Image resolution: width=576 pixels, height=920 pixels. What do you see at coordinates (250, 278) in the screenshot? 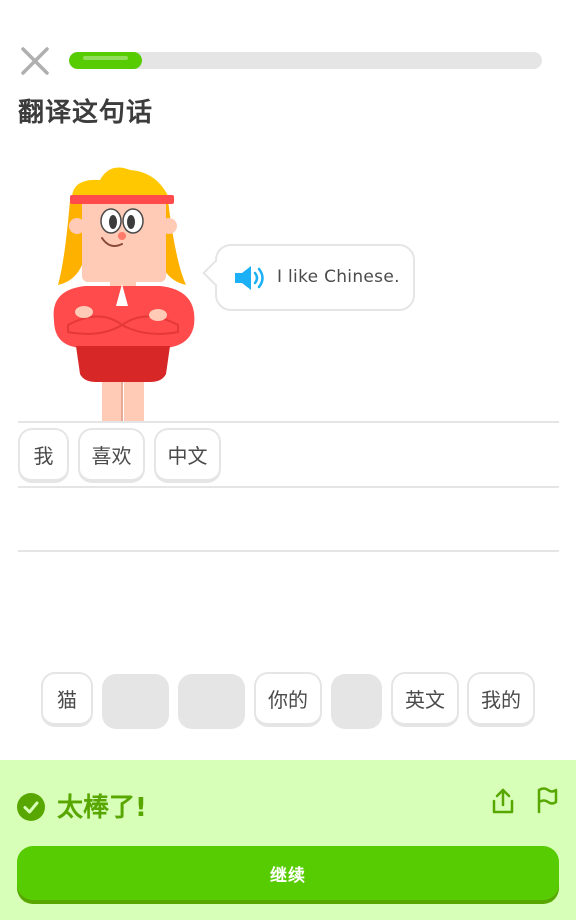
I see `speaker-icon` at bounding box center [250, 278].